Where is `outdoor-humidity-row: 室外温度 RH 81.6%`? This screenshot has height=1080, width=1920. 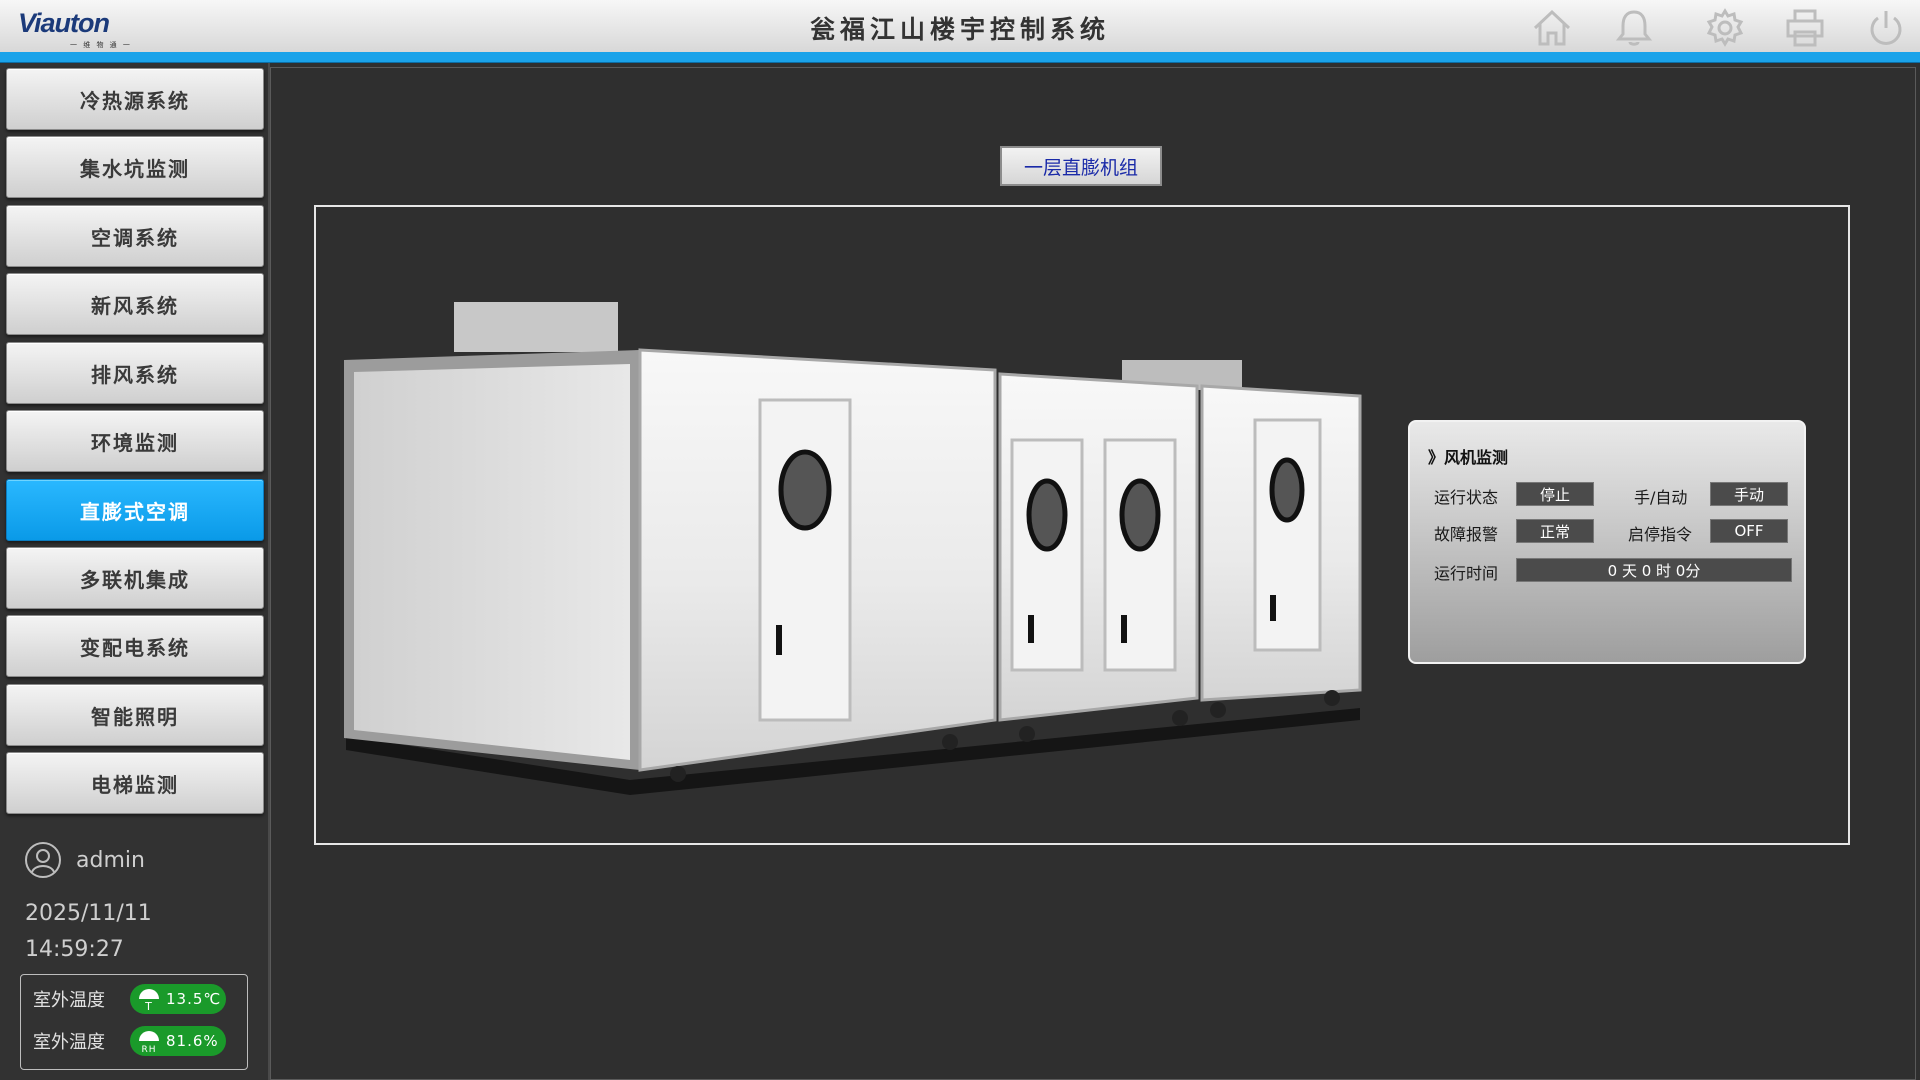
outdoor-humidity-row: 室外温度 RH 81.6% is located at coordinates (129, 1041).